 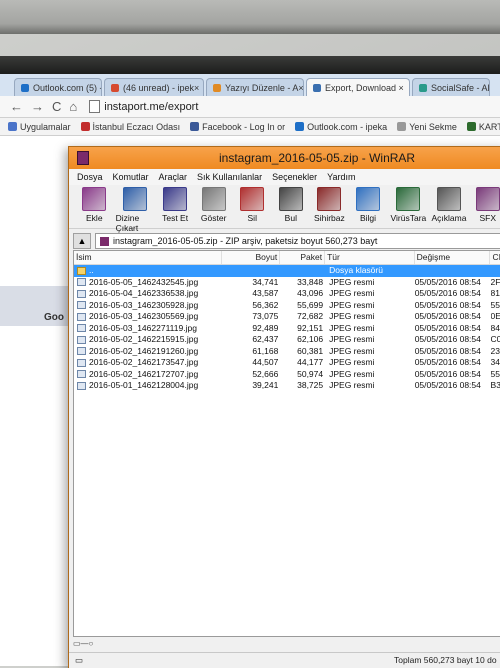 What do you see at coordinates (58, 87) in the screenshot?
I see `browser-tab: Outlook.com (5) - ×` at bounding box center [58, 87].